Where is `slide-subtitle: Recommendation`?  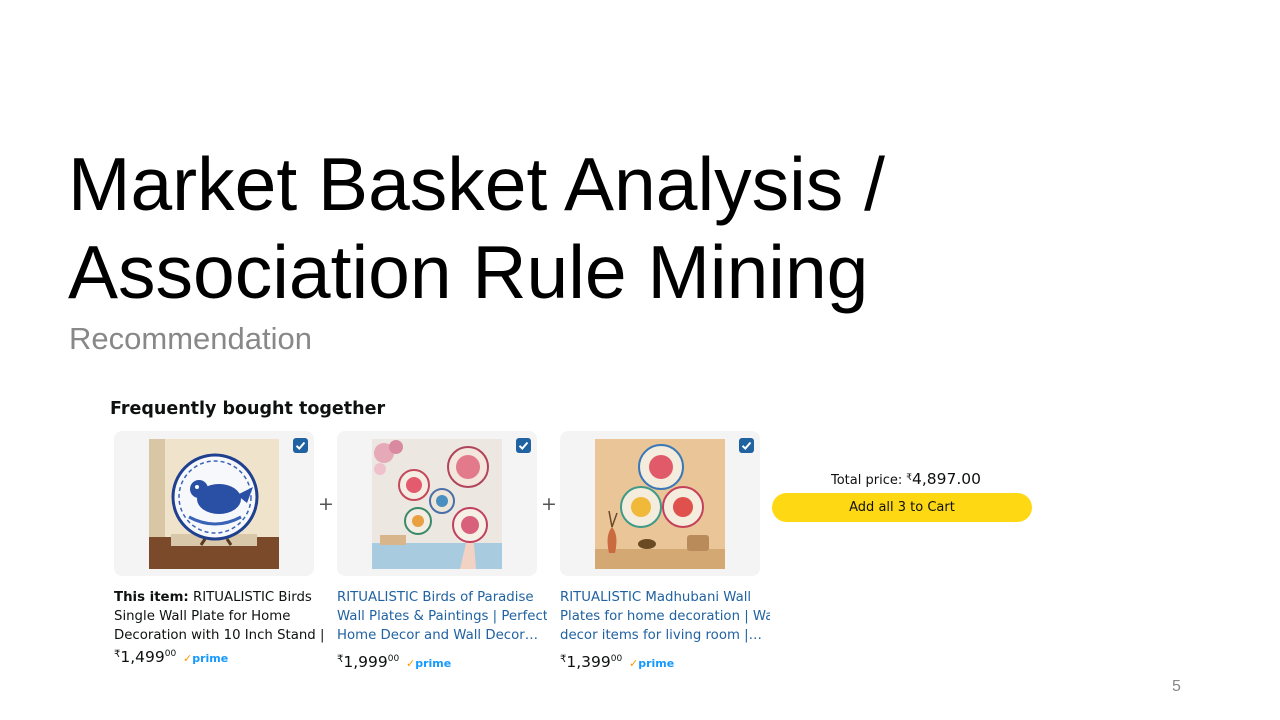
slide-subtitle: Recommendation is located at coordinates (190, 338).